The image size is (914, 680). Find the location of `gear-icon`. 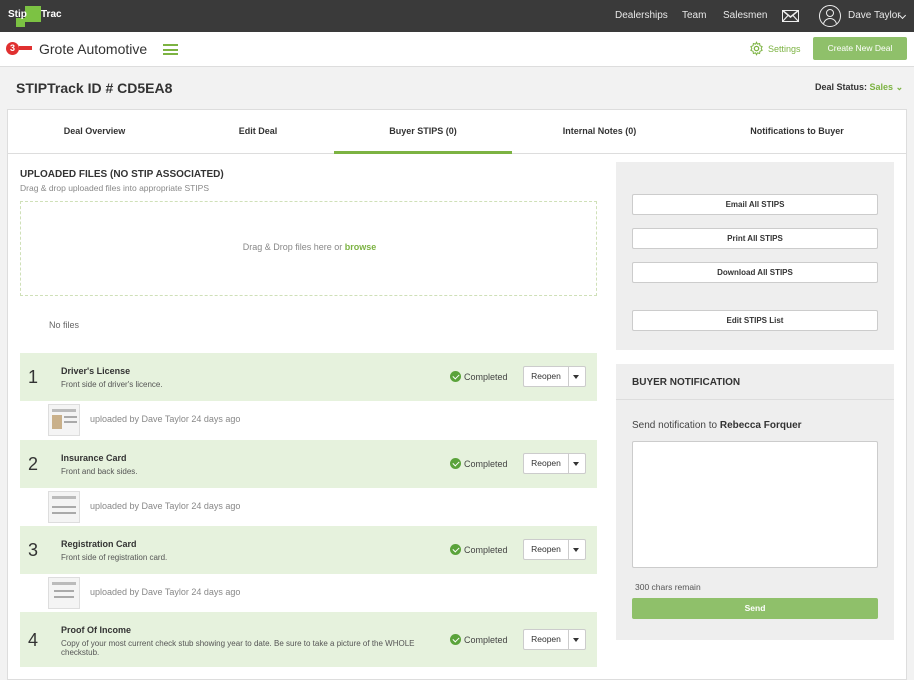

gear-icon is located at coordinates (756, 48).